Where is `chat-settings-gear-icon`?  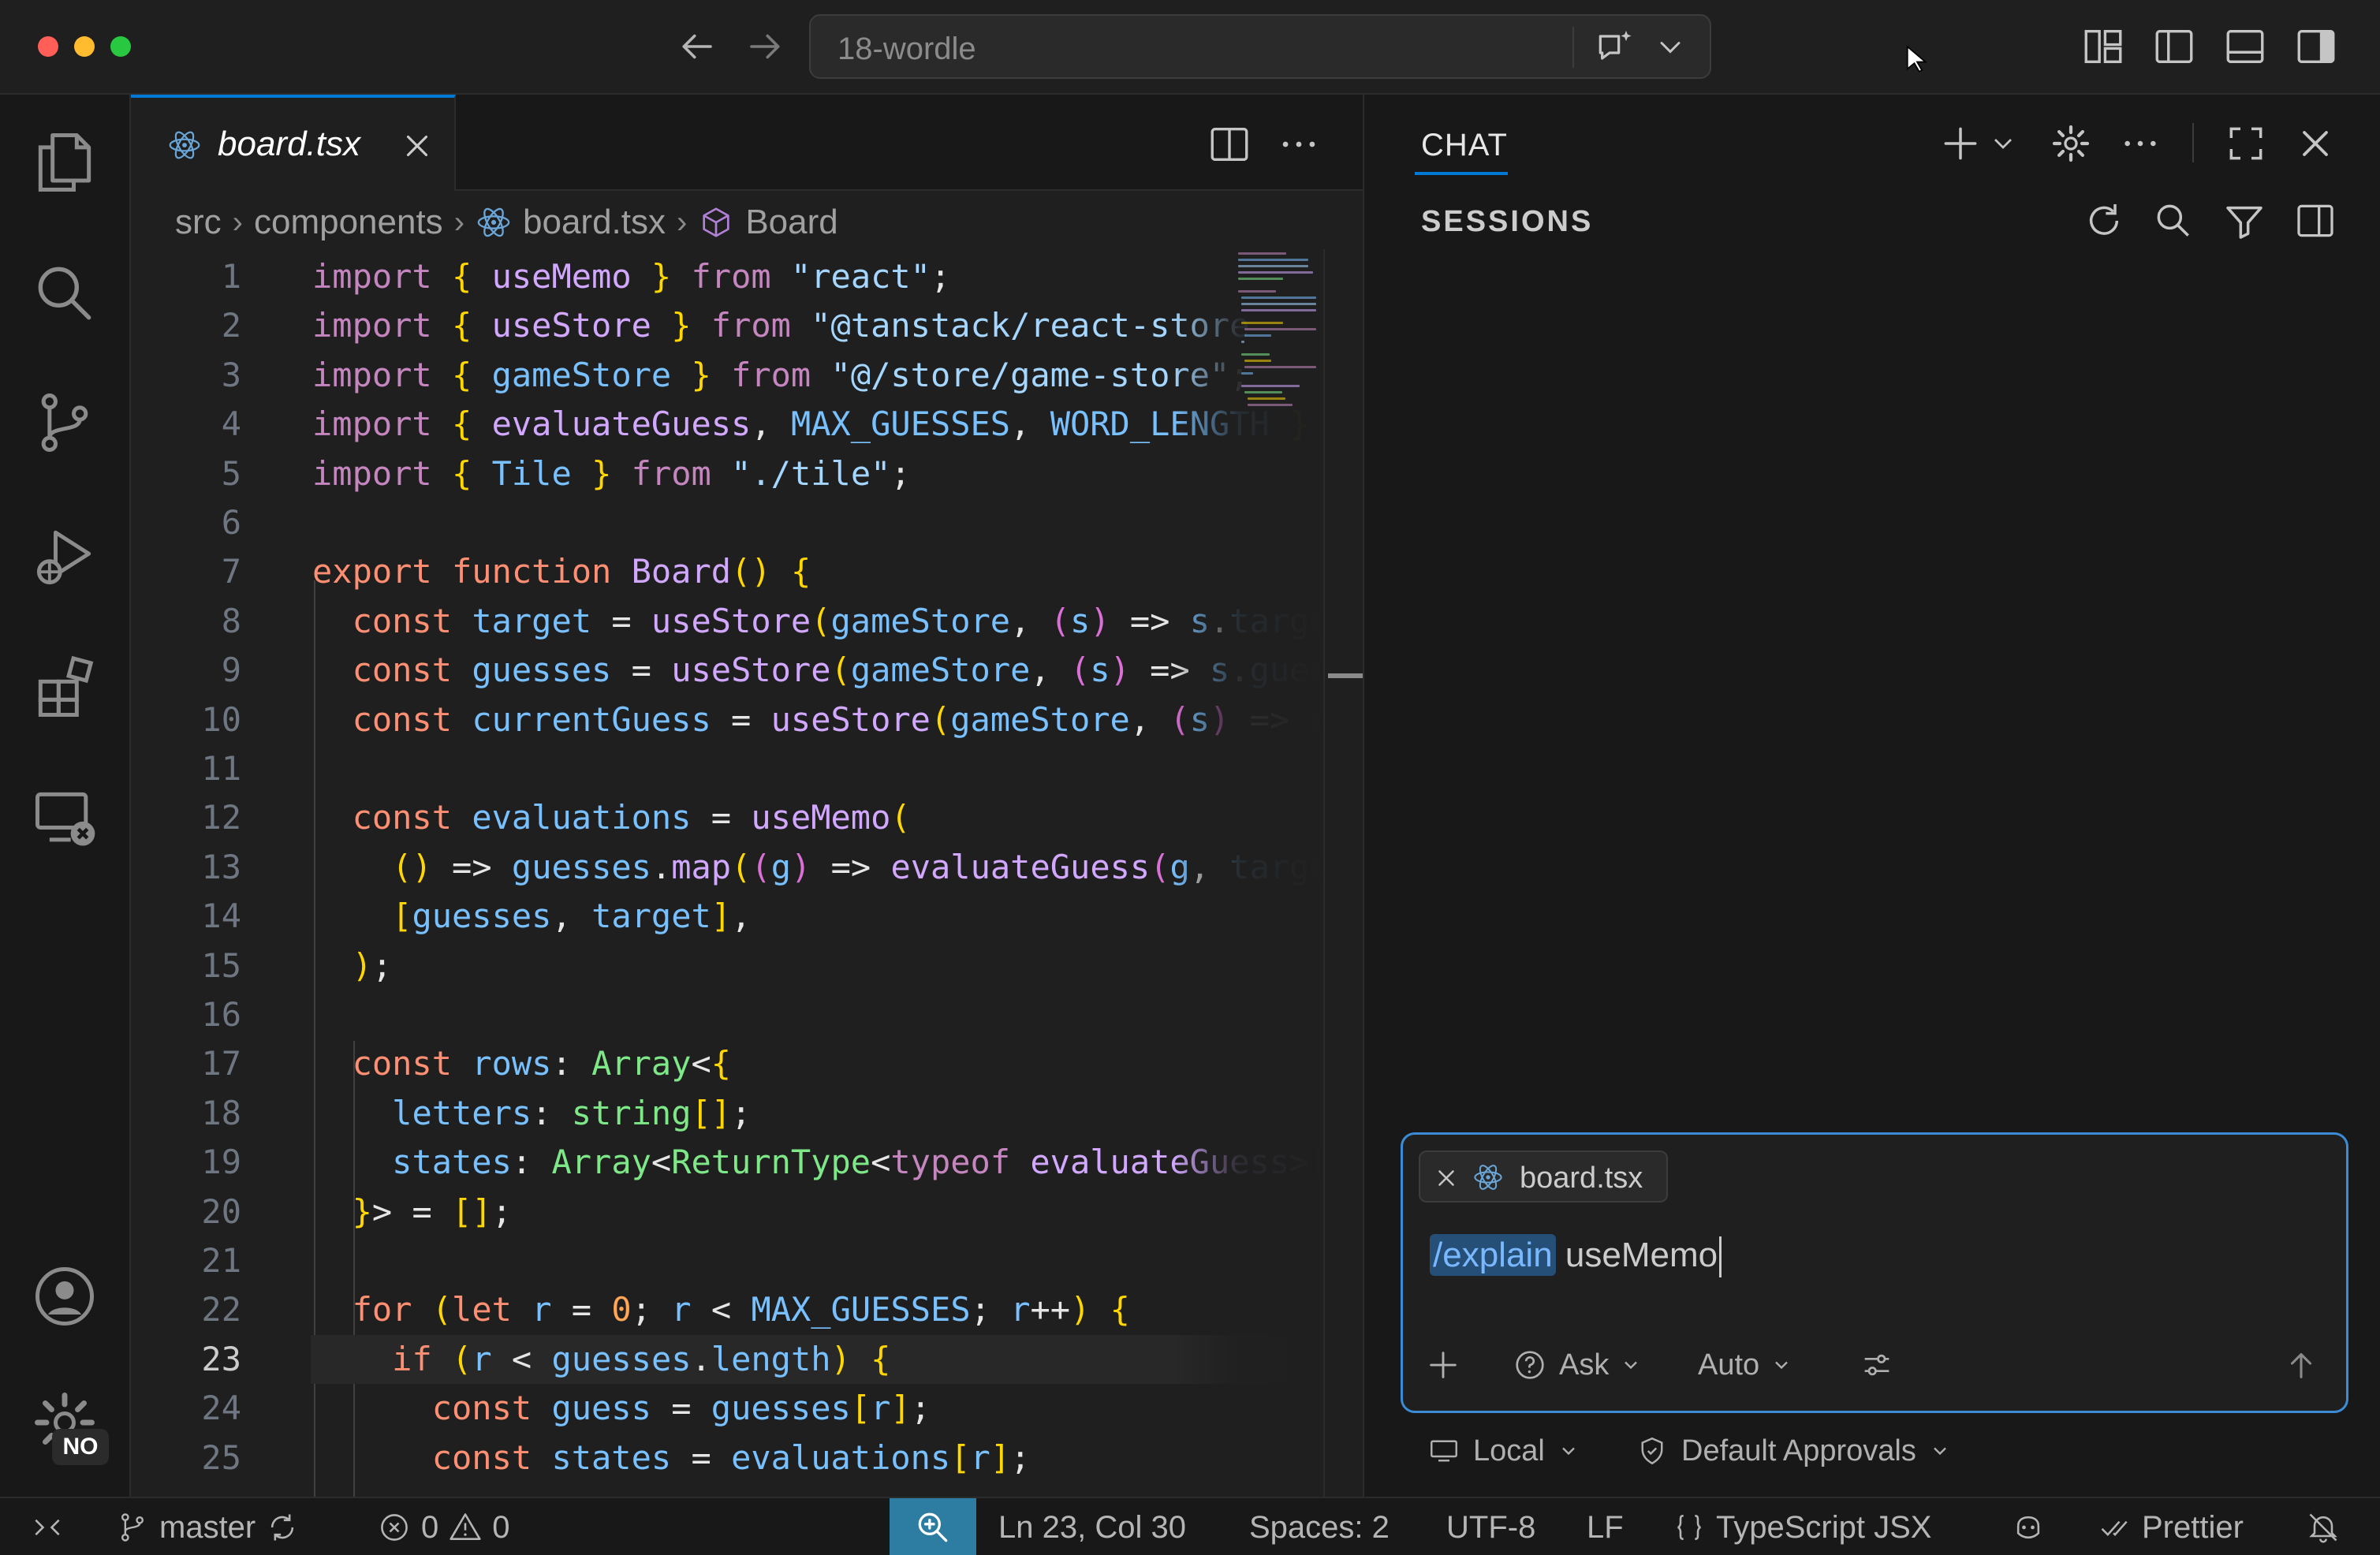 chat-settings-gear-icon is located at coordinates (2071, 143).